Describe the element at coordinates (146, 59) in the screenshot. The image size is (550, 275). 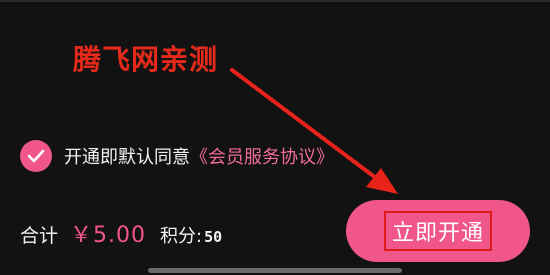
I see `watermark-text: 腾飞网亲测` at that location.